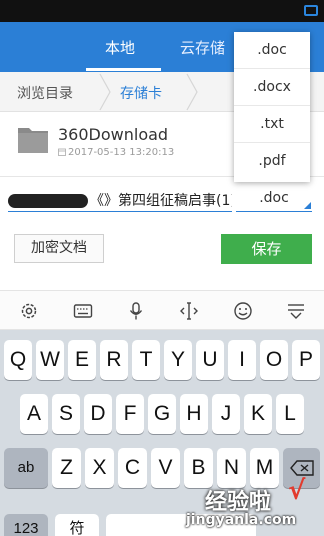 This screenshot has width=324, height=536. I want to click on key-o: O, so click(274, 360).